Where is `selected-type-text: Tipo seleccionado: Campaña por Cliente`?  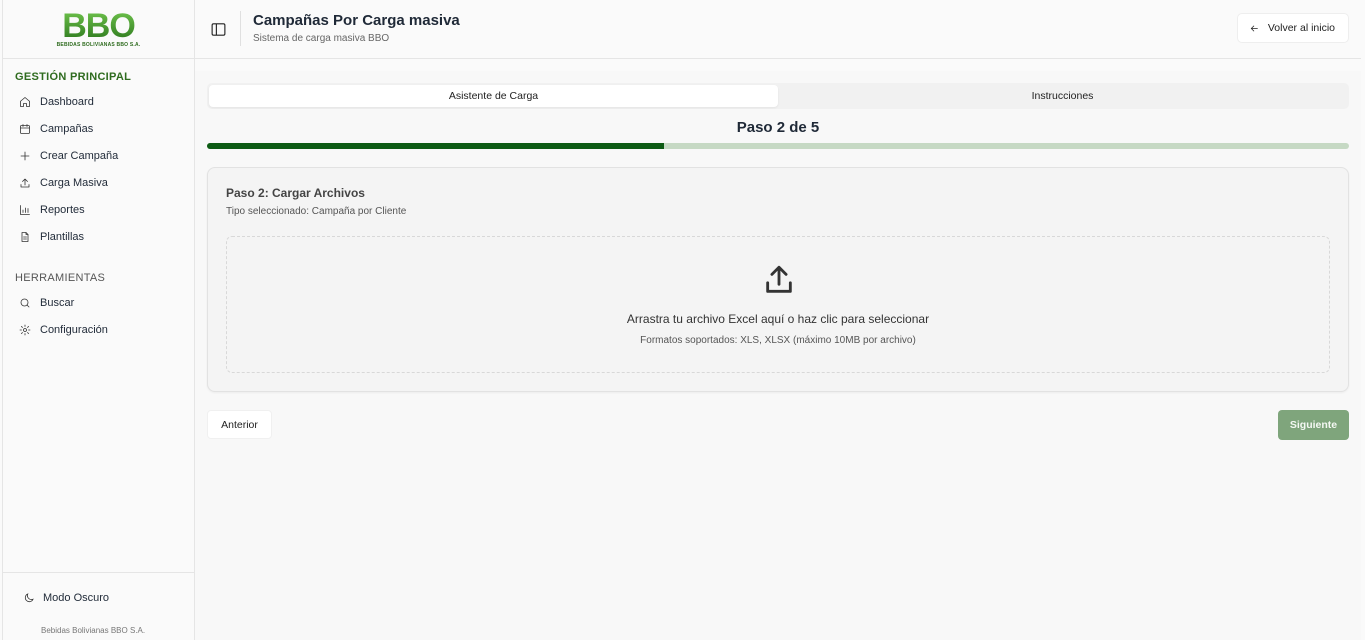 selected-type-text: Tipo seleccionado: Campaña por Cliente is located at coordinates (316, 211).